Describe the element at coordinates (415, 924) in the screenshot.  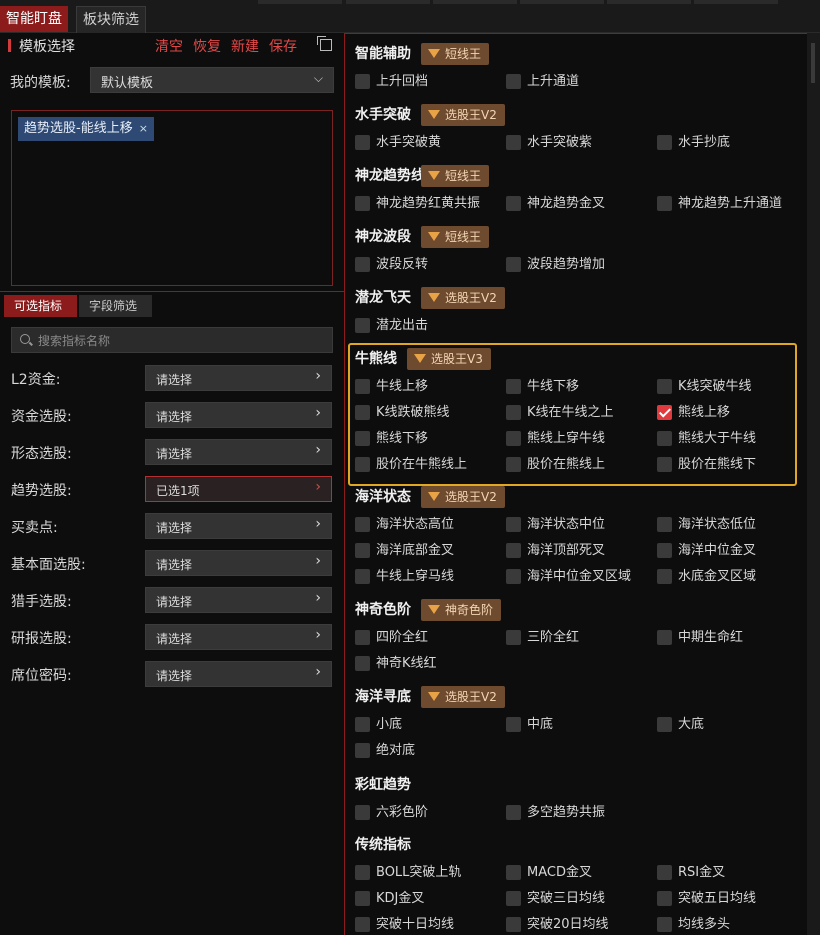
I see `indicator-label: 突破十日均线` at that location.